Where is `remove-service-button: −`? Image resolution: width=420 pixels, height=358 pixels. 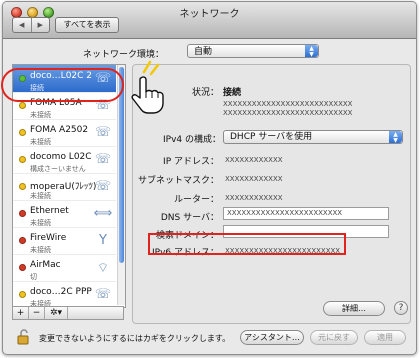
remove-service-button: − is located at coordinates (37, 313).